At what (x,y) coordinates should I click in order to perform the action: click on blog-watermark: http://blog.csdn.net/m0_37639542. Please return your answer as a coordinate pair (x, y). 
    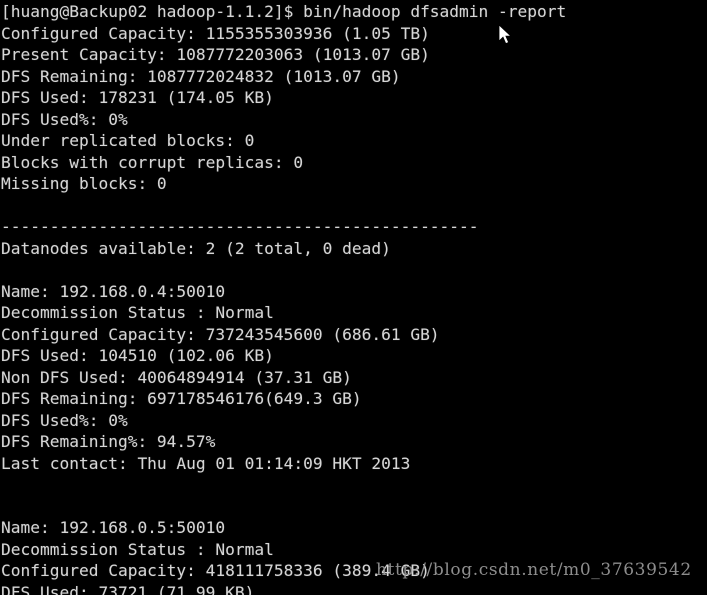
    Looking at the image, I should click on (534, 570).